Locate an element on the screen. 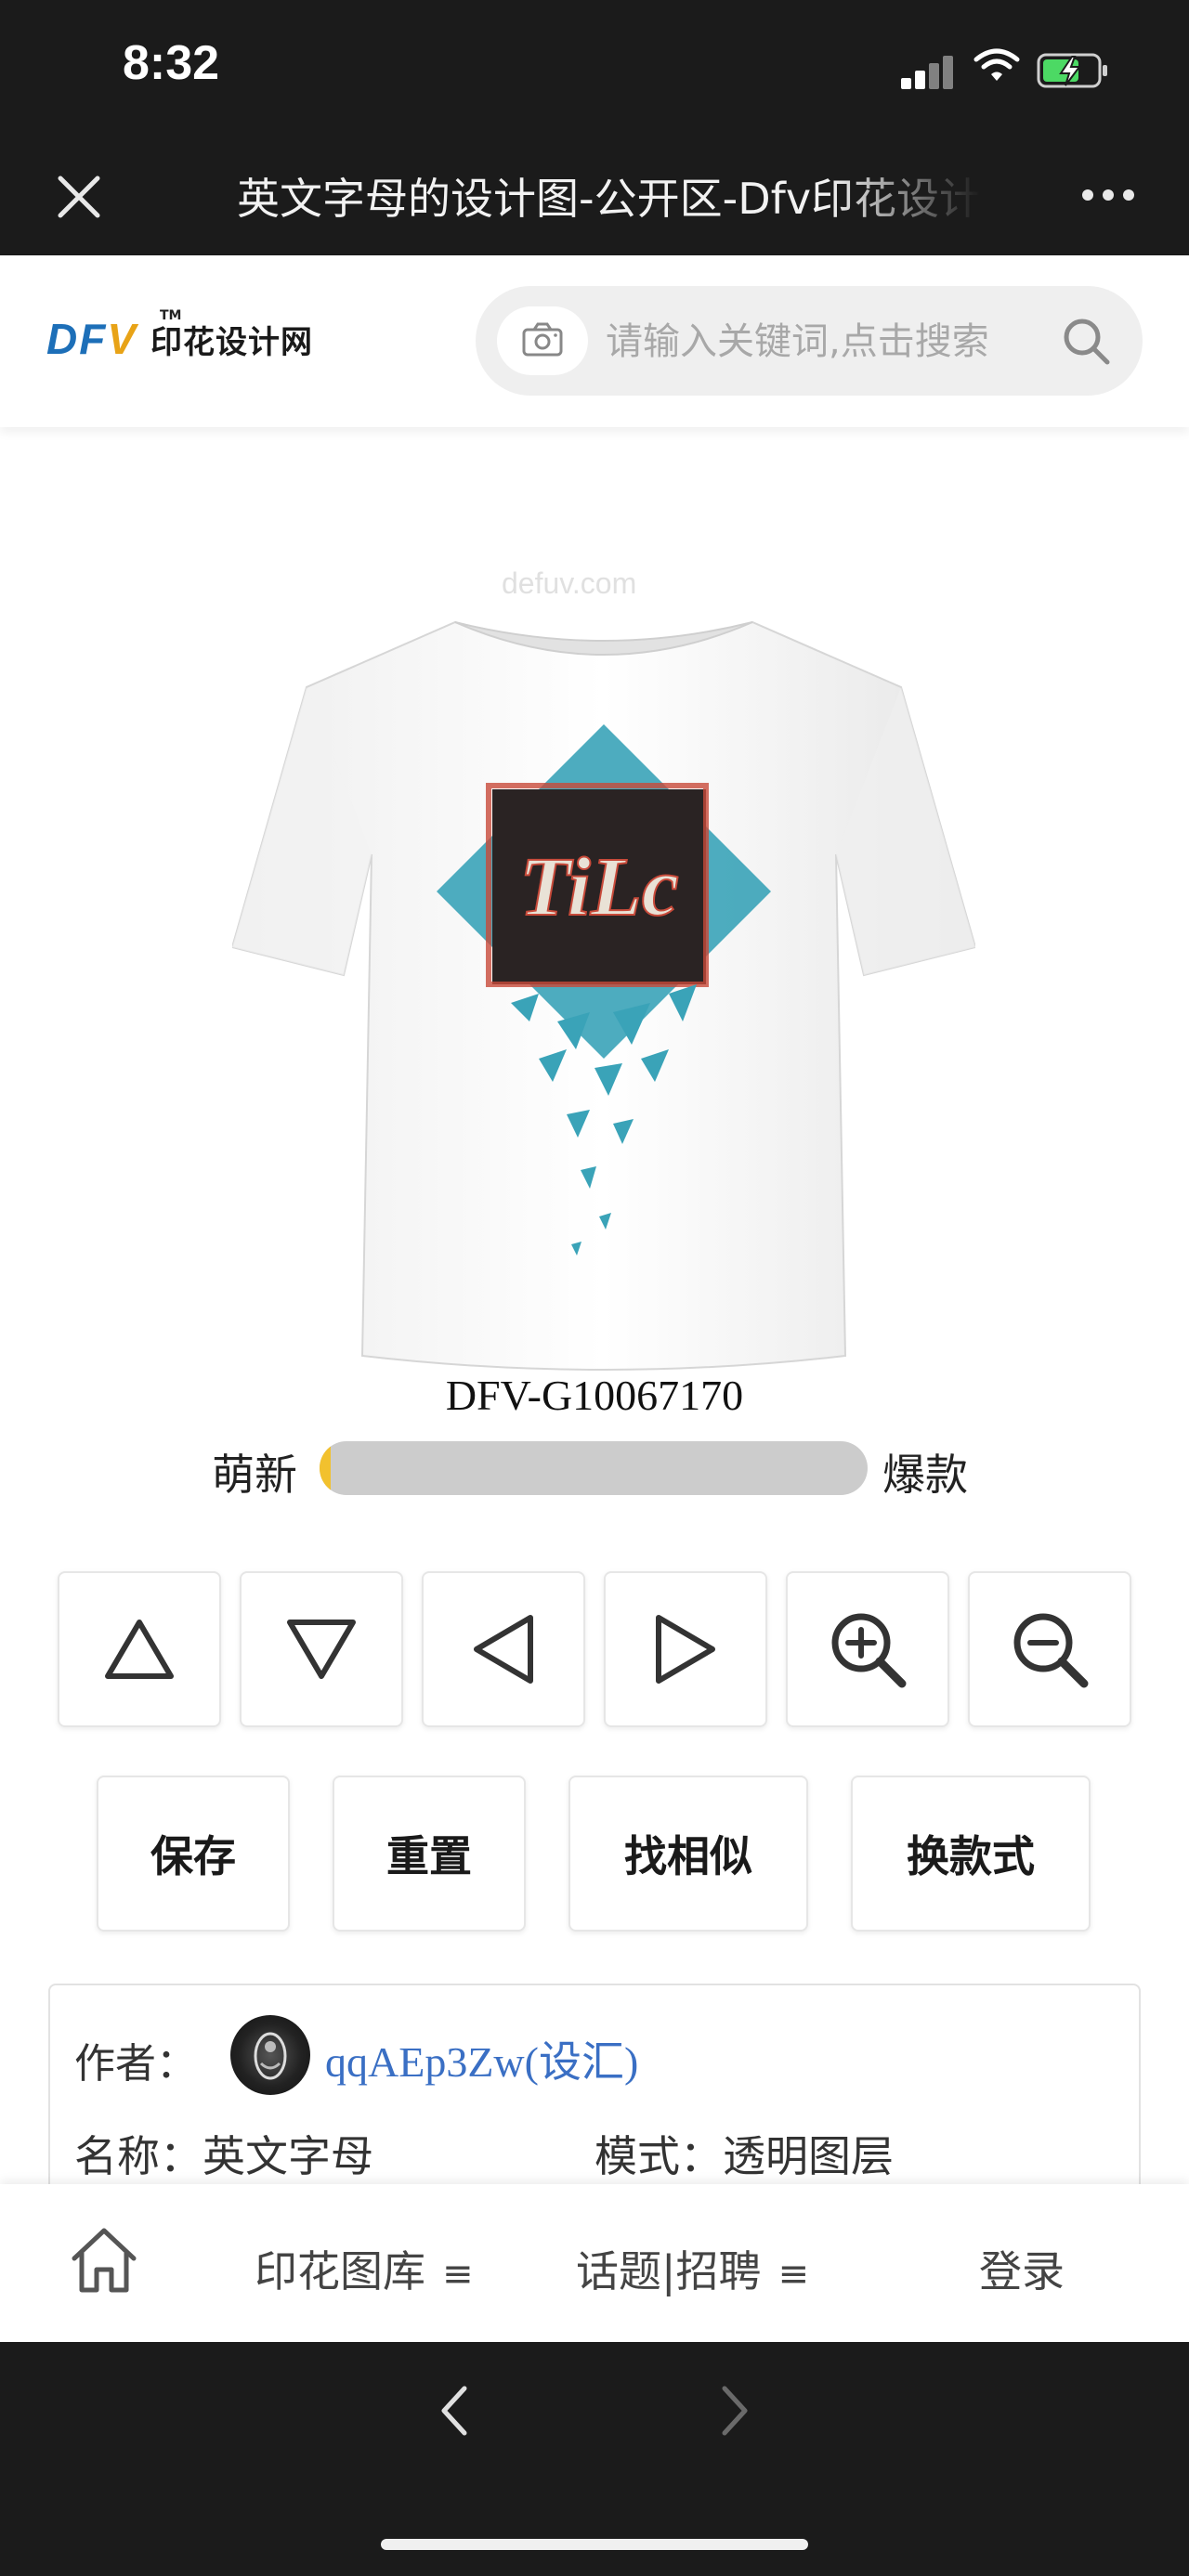  triangle-down-icon is located at coordinates (321, 1649).